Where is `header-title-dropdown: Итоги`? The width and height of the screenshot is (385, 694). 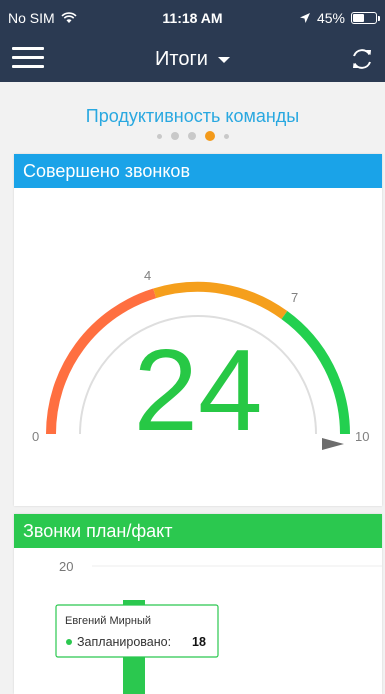 header-title-dropdown: Итоги is located at coordinates (192, 59).